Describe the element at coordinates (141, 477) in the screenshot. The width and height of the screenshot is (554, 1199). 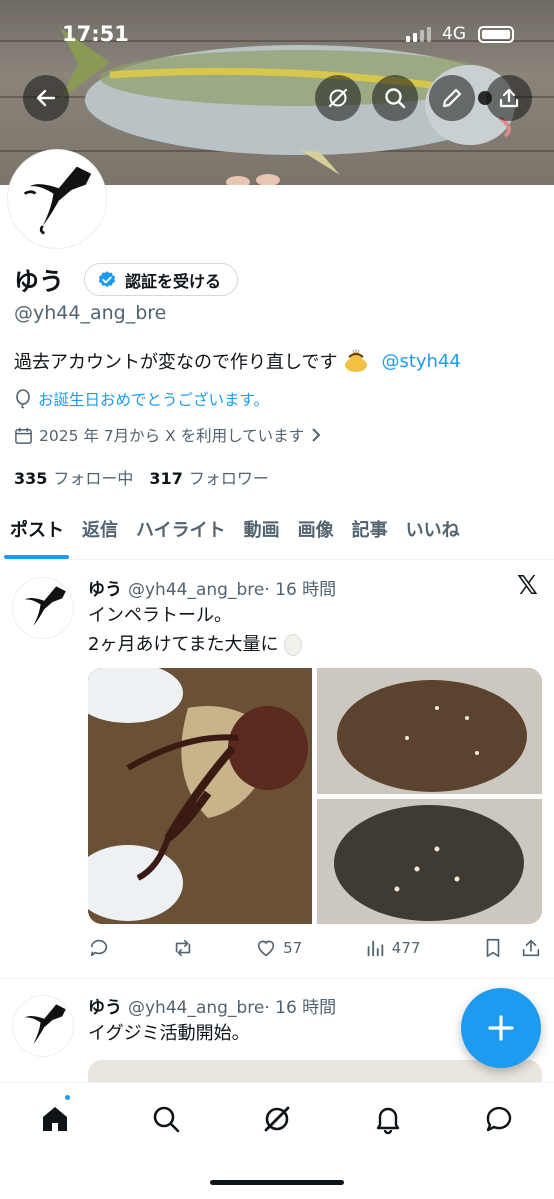
I see `follow-stats: 335 フォロー中 317 フォロワー` at that location.